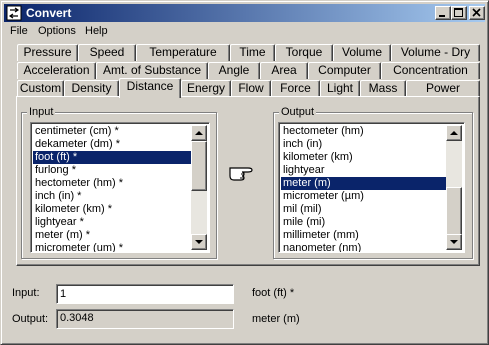 This screenshot has height=345, width=489. I want to click on input-group-label: Input, so click(41, 112).